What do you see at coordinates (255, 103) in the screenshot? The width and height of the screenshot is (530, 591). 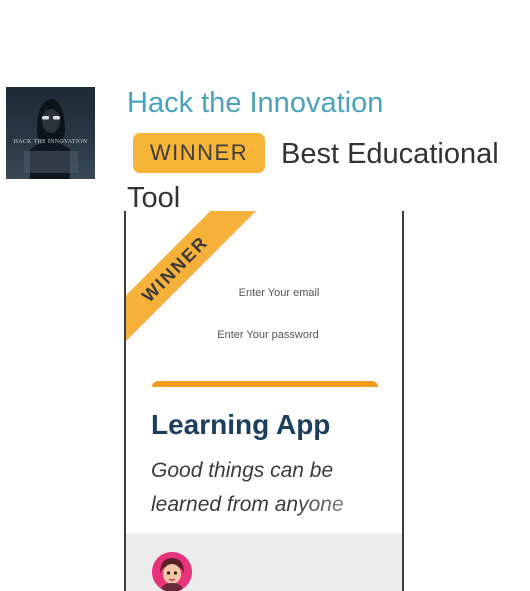 I see `hackathon-link: Hack the Innovation` at bounding box center [255, 103].